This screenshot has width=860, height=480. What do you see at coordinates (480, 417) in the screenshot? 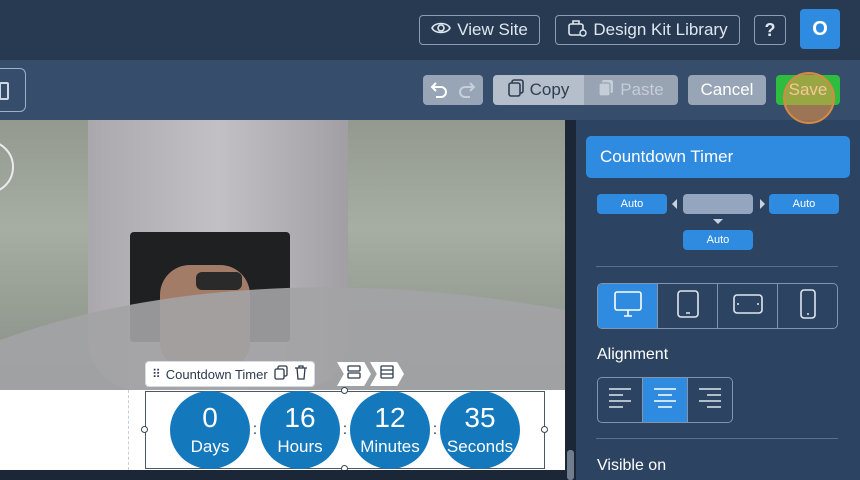
I see `timer-seconds-value: 35` at bounding box center [480, 417].